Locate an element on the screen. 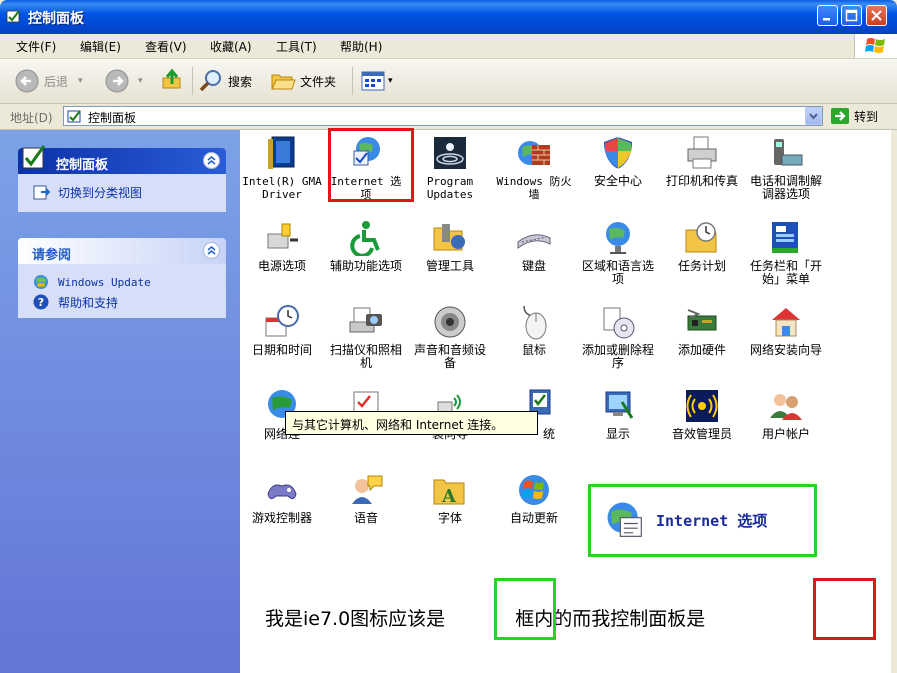 Image resolution: width=897 pixels, height=673 pixels. cp-item-regional-language: 区域和语言选项 is located at coordinates (618, 253).